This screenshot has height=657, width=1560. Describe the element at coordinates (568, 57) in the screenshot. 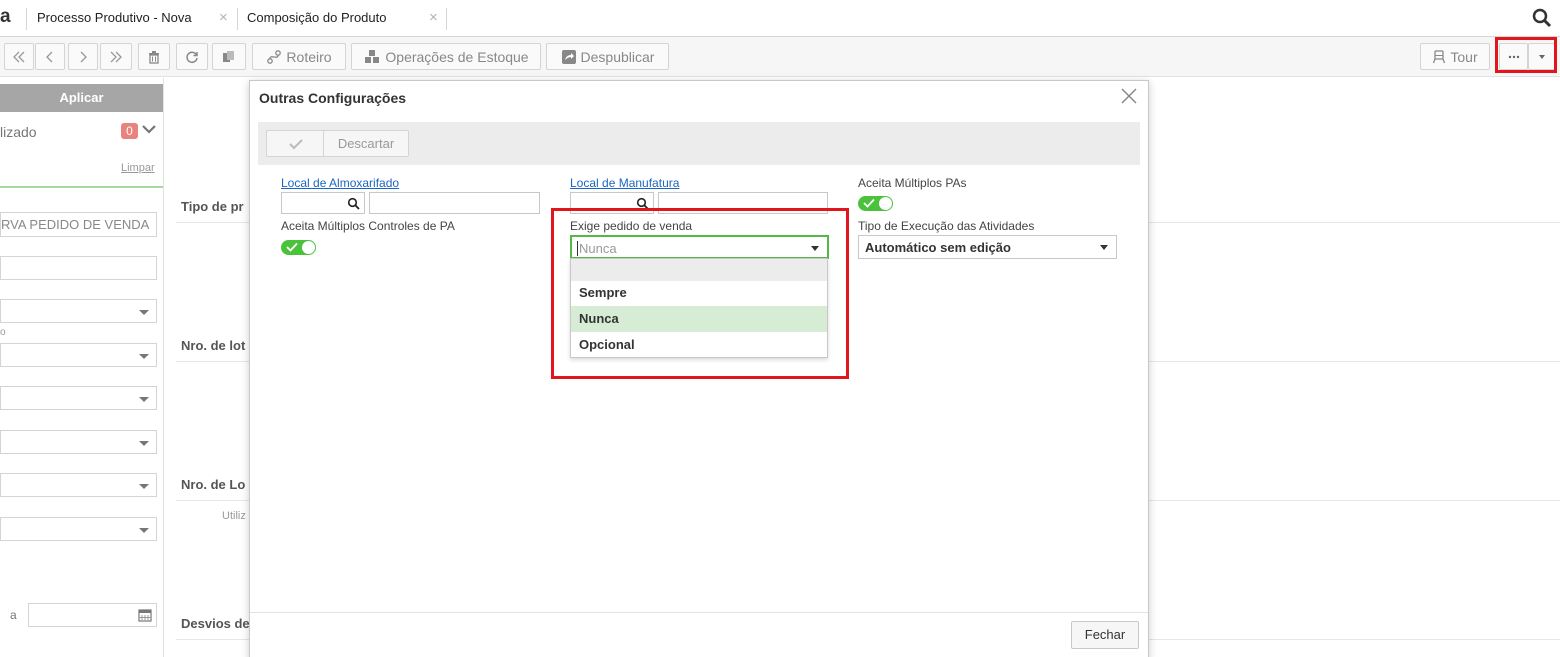

I see `share-icon` at that location.